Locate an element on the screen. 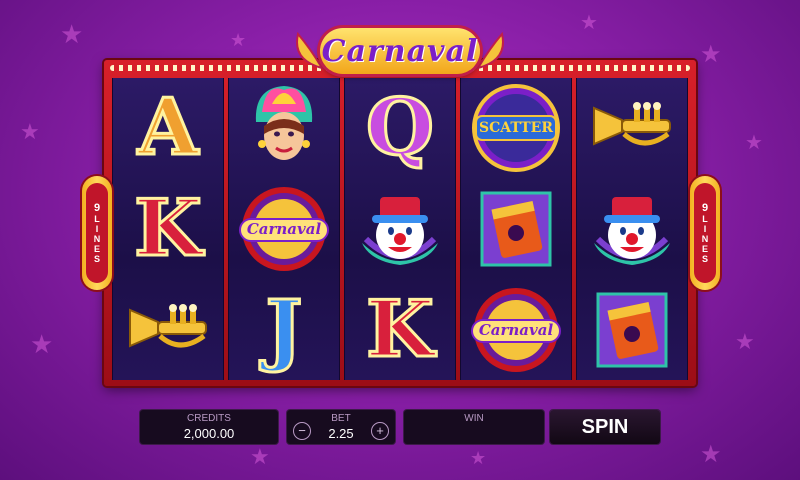  symbol-letter-a: A is located at coordinates (168, 128).